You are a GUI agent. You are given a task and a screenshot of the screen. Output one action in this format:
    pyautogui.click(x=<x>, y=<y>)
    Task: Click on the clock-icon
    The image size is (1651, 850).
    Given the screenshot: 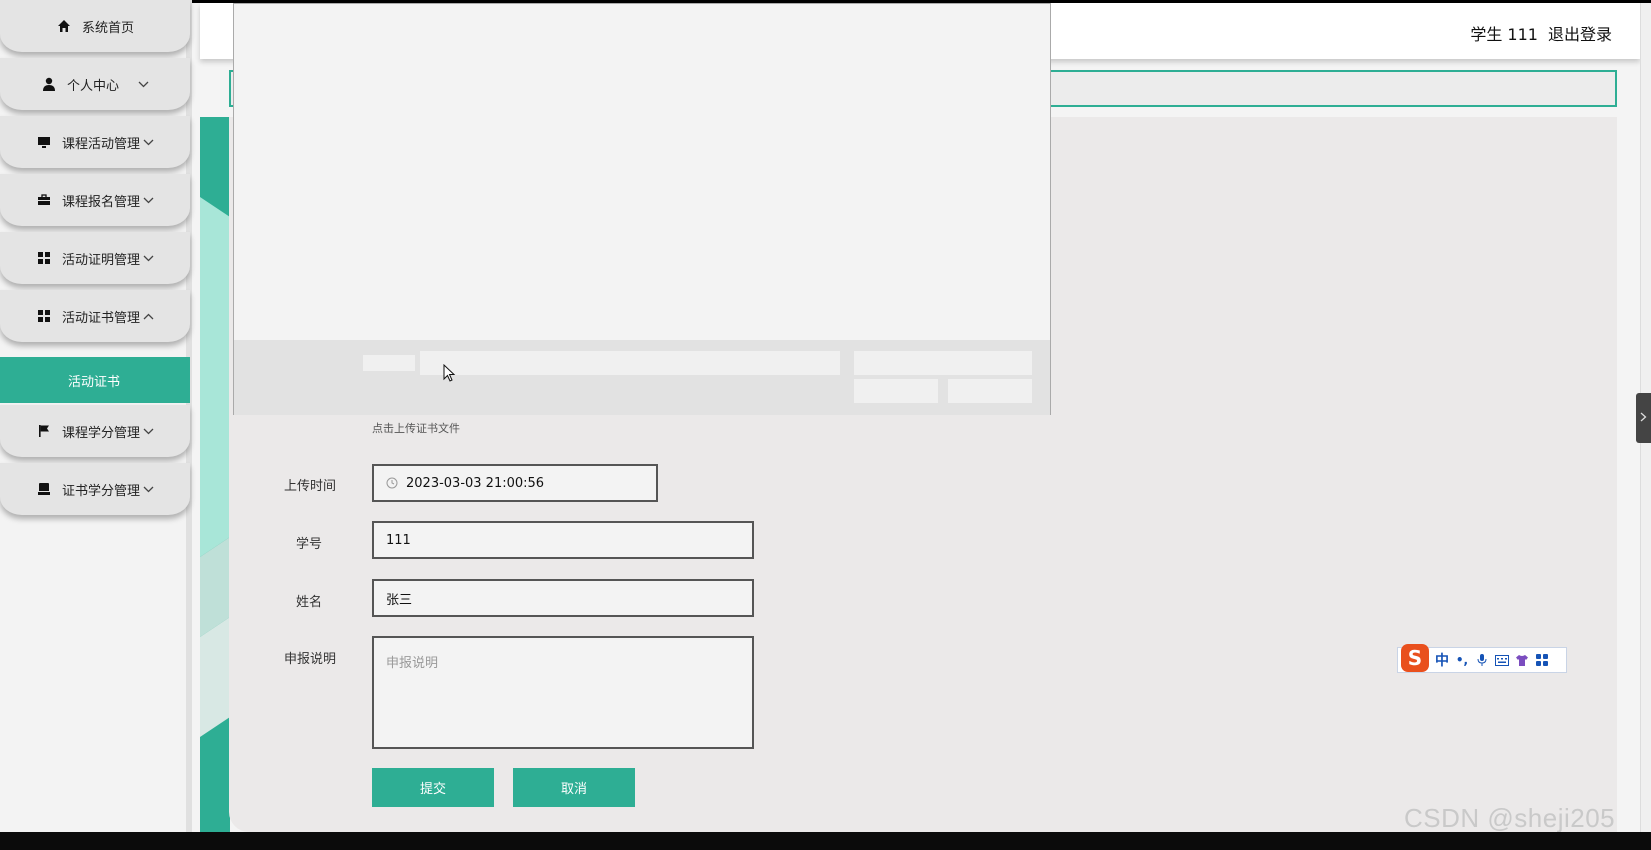 What is the action you would take?
    pyautogui.click(x=392, y=483)
    